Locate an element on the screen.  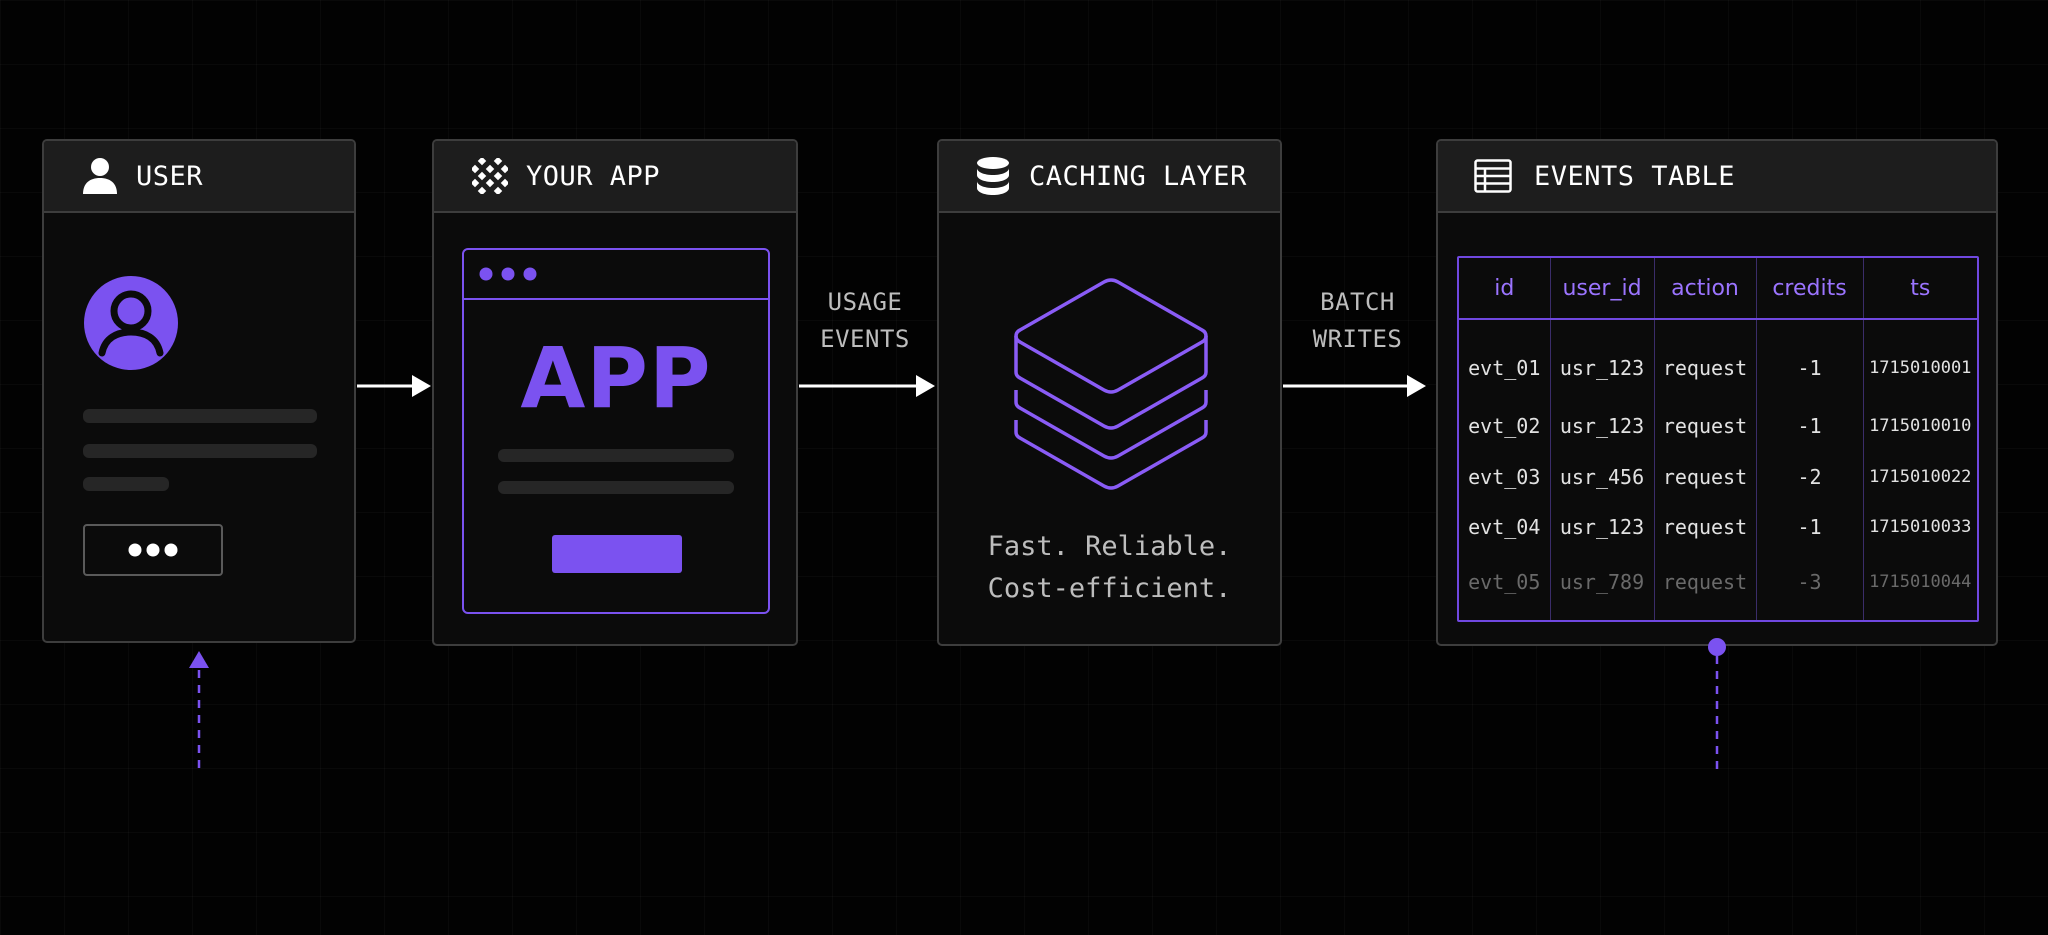
usage-events-label-line-2: EVENTS is located at coordinates (865, 339).